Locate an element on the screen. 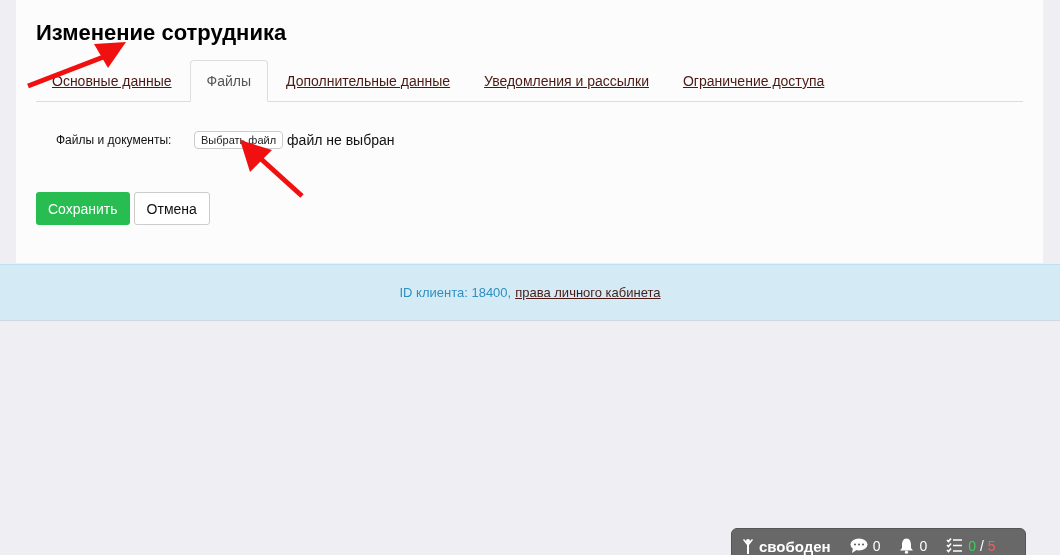 Image resolution: width=1060 pixels, height=555 pixels. chat-icon is located at coordinates (858, 545).